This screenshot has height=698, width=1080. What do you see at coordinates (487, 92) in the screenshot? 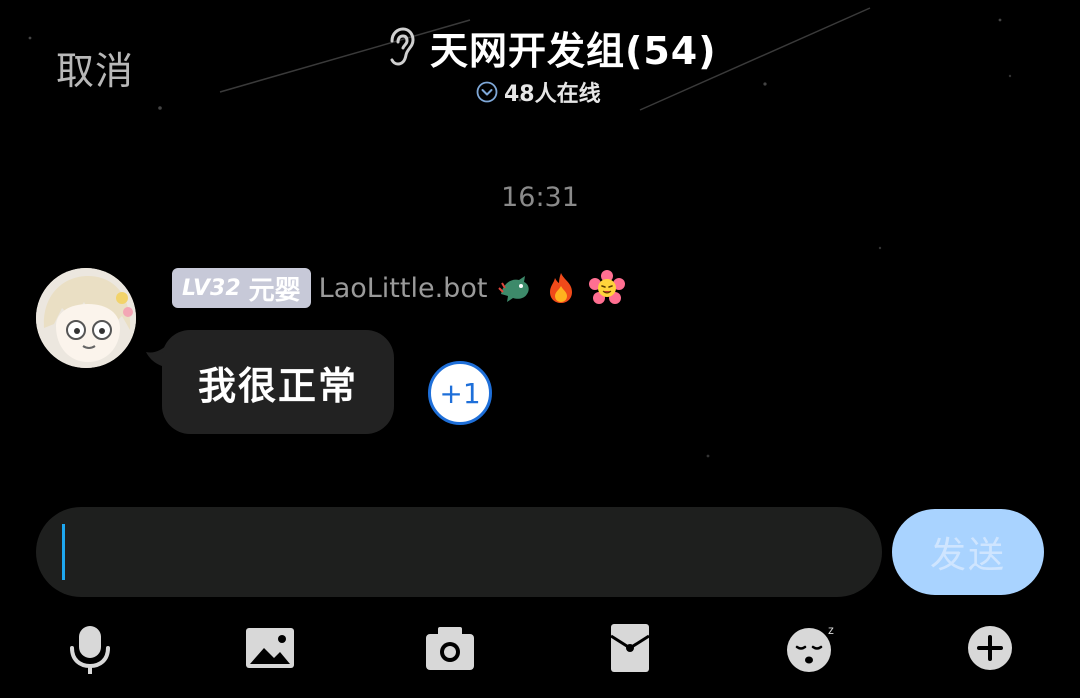
I see `chevron-down-icon` at bounding box center [487, 92].